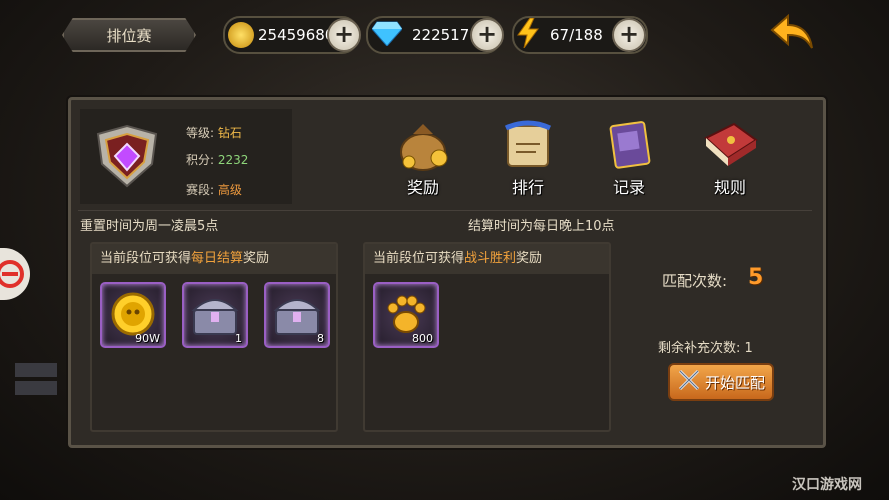 The width and height of the screenshot is (889, 500). Describe the element at coordinates (423, 145) in the screenshot. I see `reward-bag-icon` at that location.